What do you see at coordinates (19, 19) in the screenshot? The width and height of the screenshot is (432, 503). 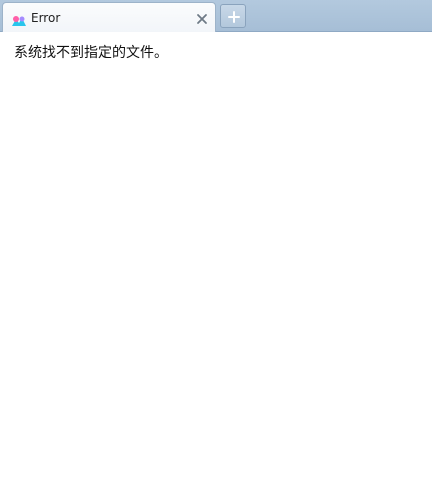 I see `colorful-browser-favicon-icon` at bounding box center [19, 19].